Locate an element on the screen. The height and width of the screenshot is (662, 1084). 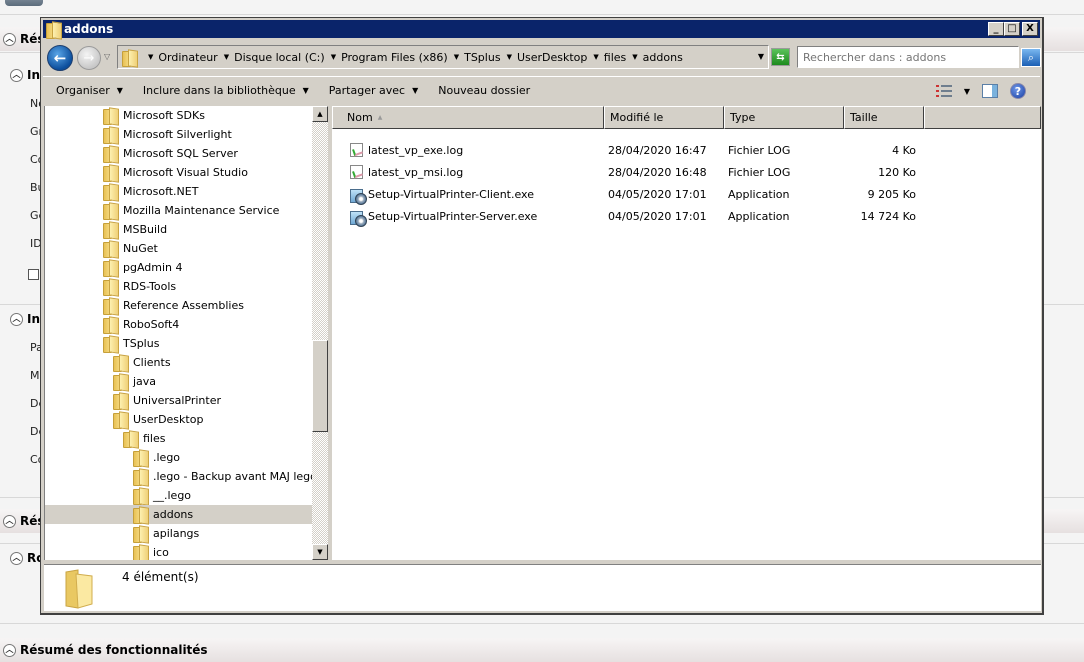
address-history-dropdown: ▼ is located at coordinates (761, 56).